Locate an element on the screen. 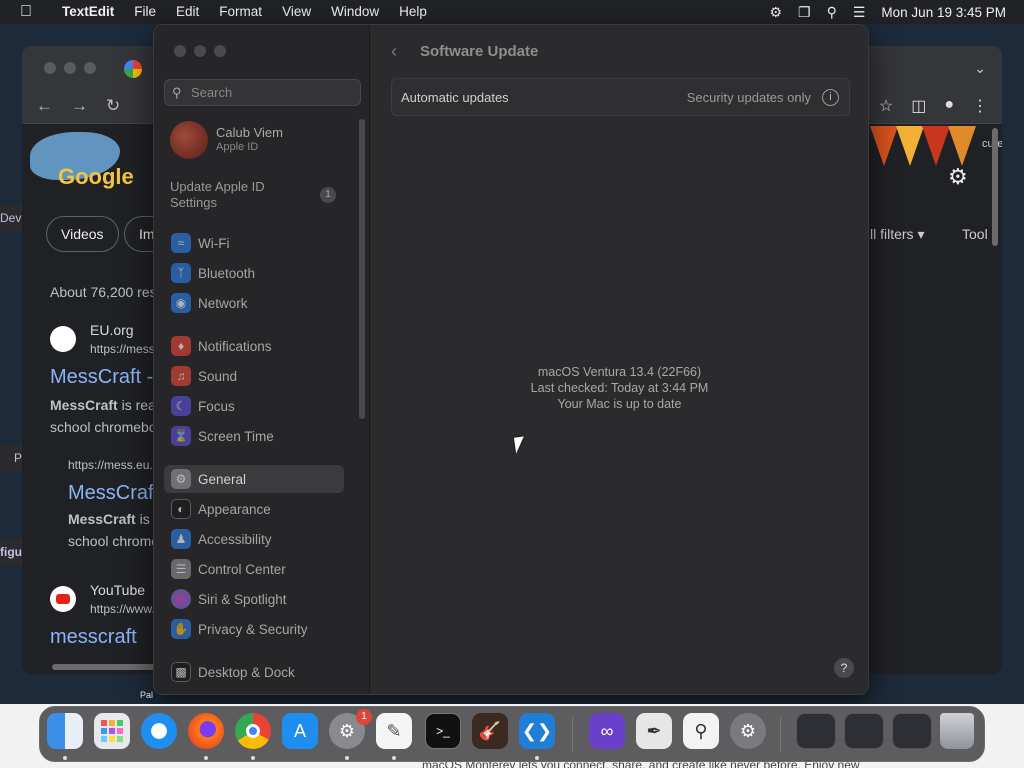  screen-time-icon: ⚙ is located at coordinates (775, 12).